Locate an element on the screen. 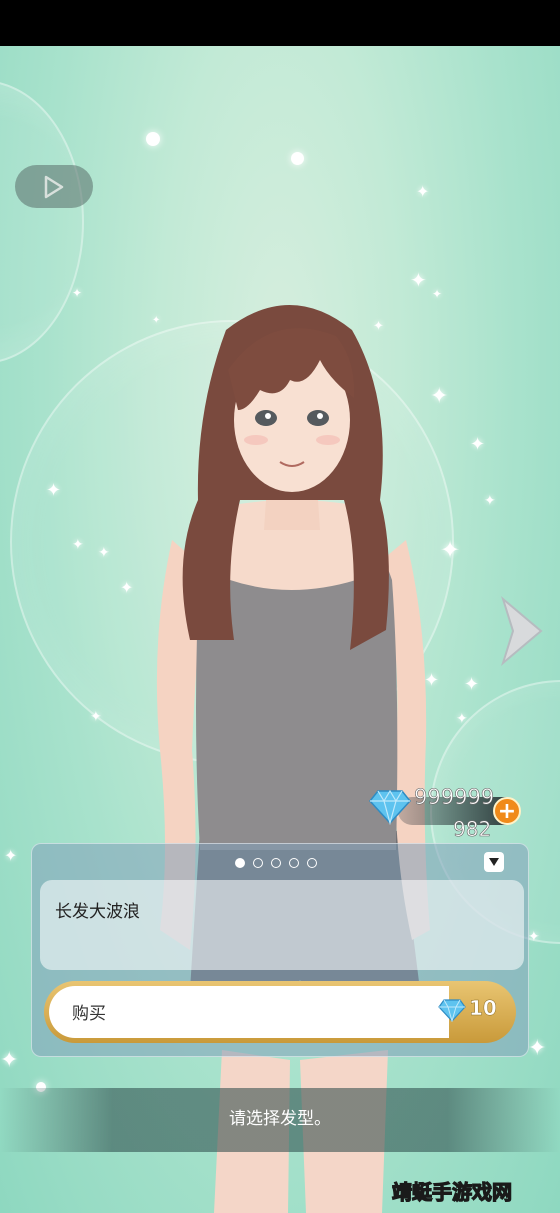  buy-button: 购买 10 is located at coordinates (280, 1012).